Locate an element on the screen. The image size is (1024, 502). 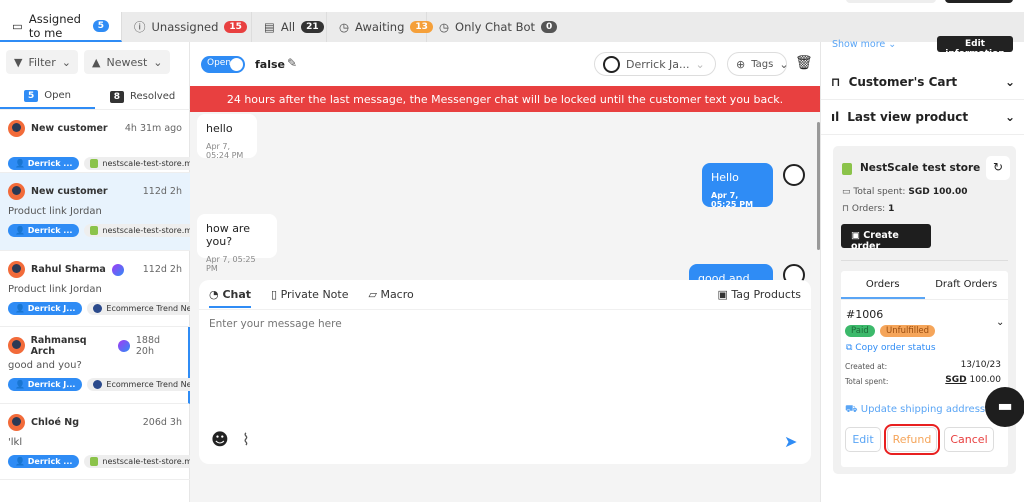
subtab-resolved: 8 Resolved is located at coordinates (142, 96).